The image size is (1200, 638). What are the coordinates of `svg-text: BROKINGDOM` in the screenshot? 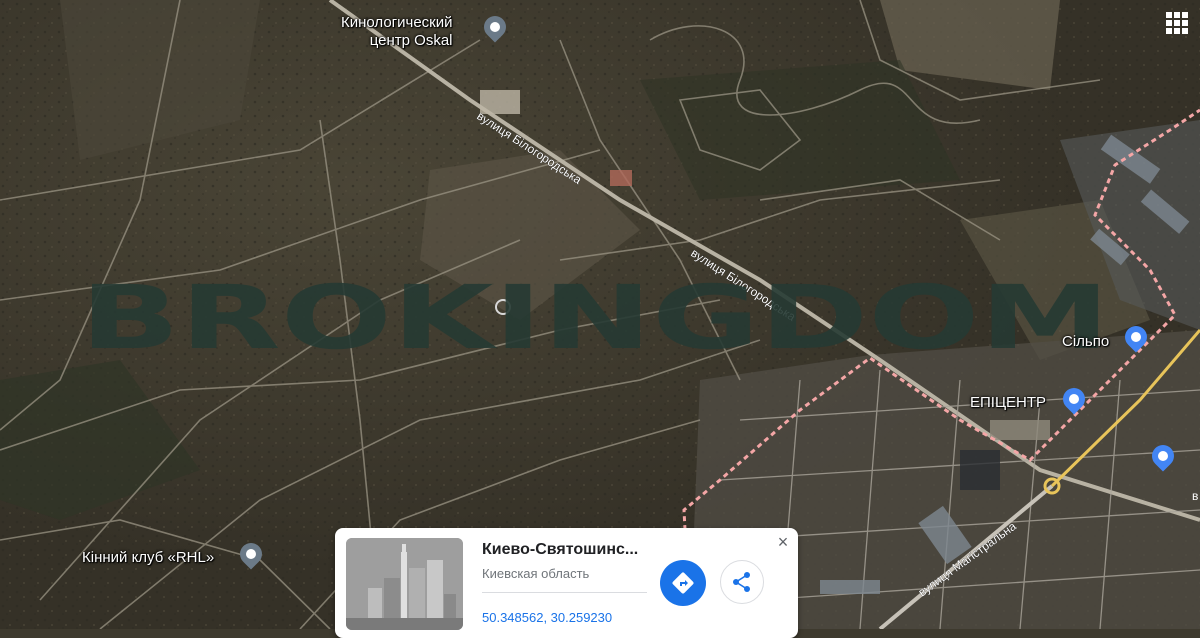 It's located at (595, 316).